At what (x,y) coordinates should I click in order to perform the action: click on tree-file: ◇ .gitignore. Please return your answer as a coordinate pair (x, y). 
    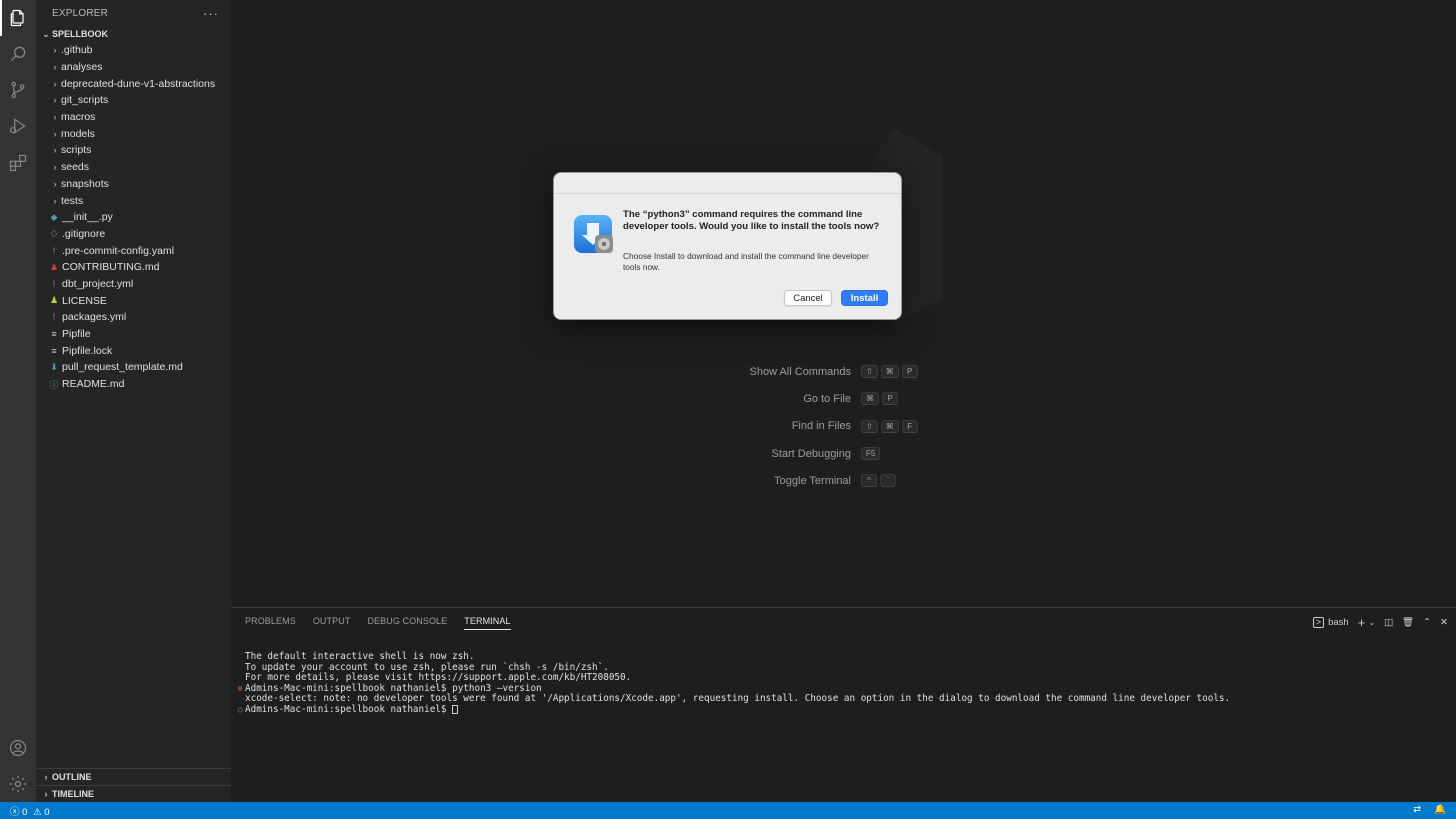
    Looking at the image, I should click on (133, 234).